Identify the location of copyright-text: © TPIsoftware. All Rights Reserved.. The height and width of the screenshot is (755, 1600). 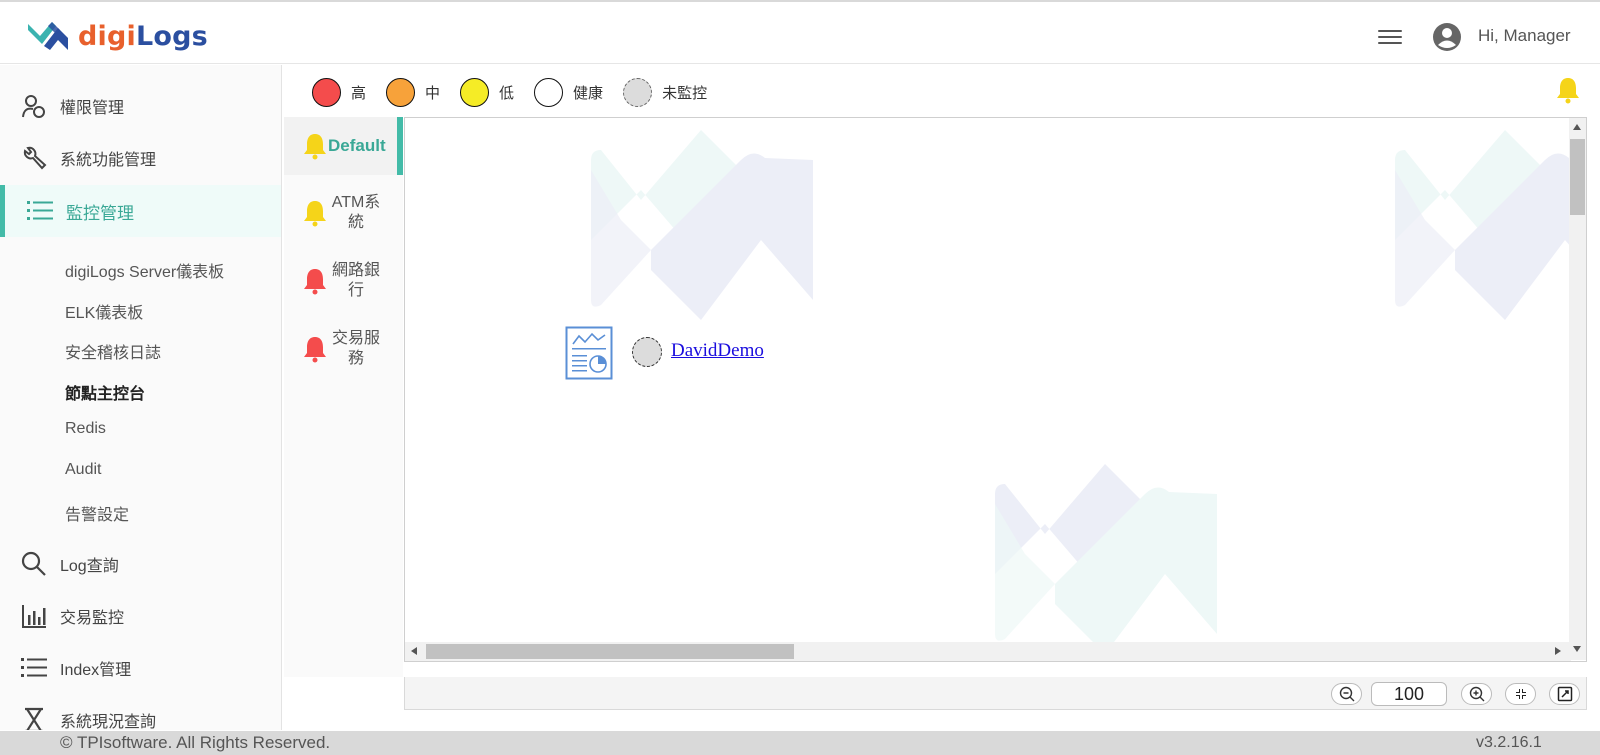
(195, 742).